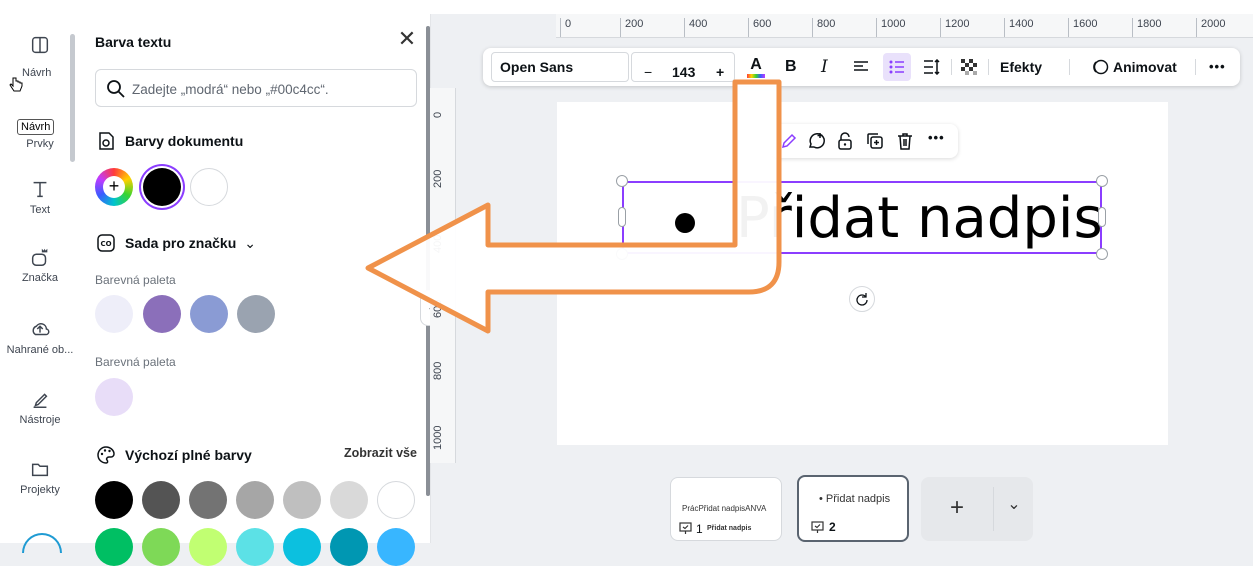  I want to click on font-select: Open Sans, so click(560, 67).